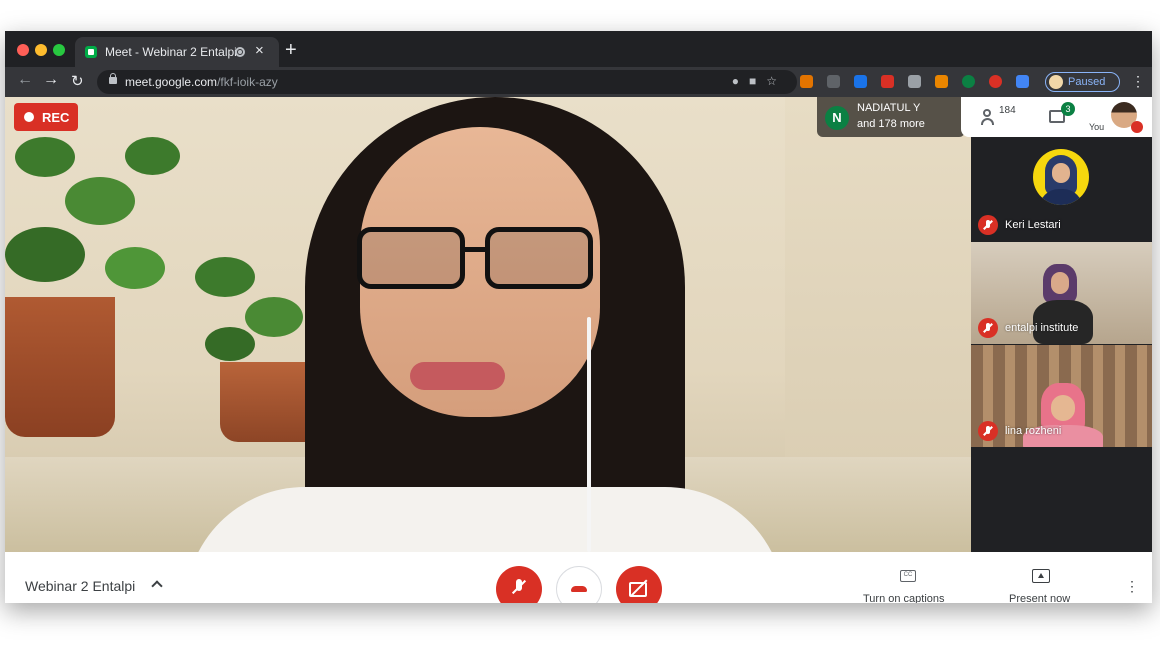  Describe the element at coordinates (579, 584) in the screenshot. I see `leave-call-button` at that location.